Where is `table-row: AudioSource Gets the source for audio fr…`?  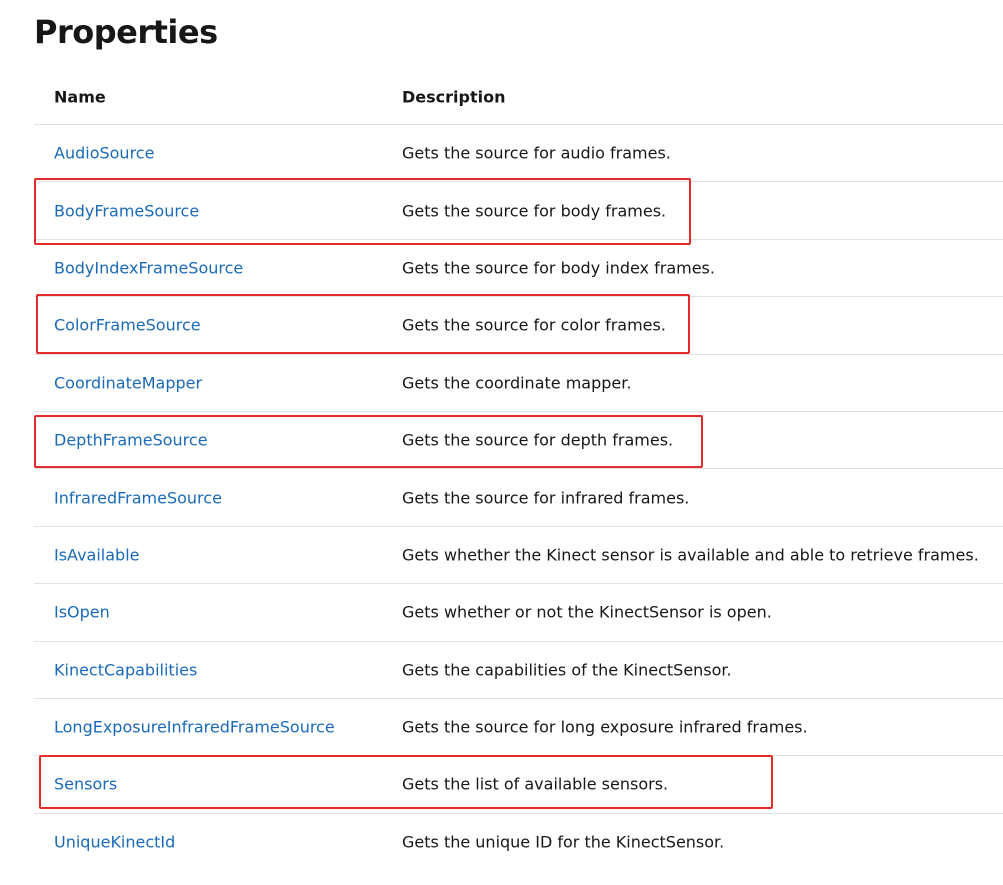
table-row: AudioSource Gets the source for audio fr… is located at coordinates (518, 154).